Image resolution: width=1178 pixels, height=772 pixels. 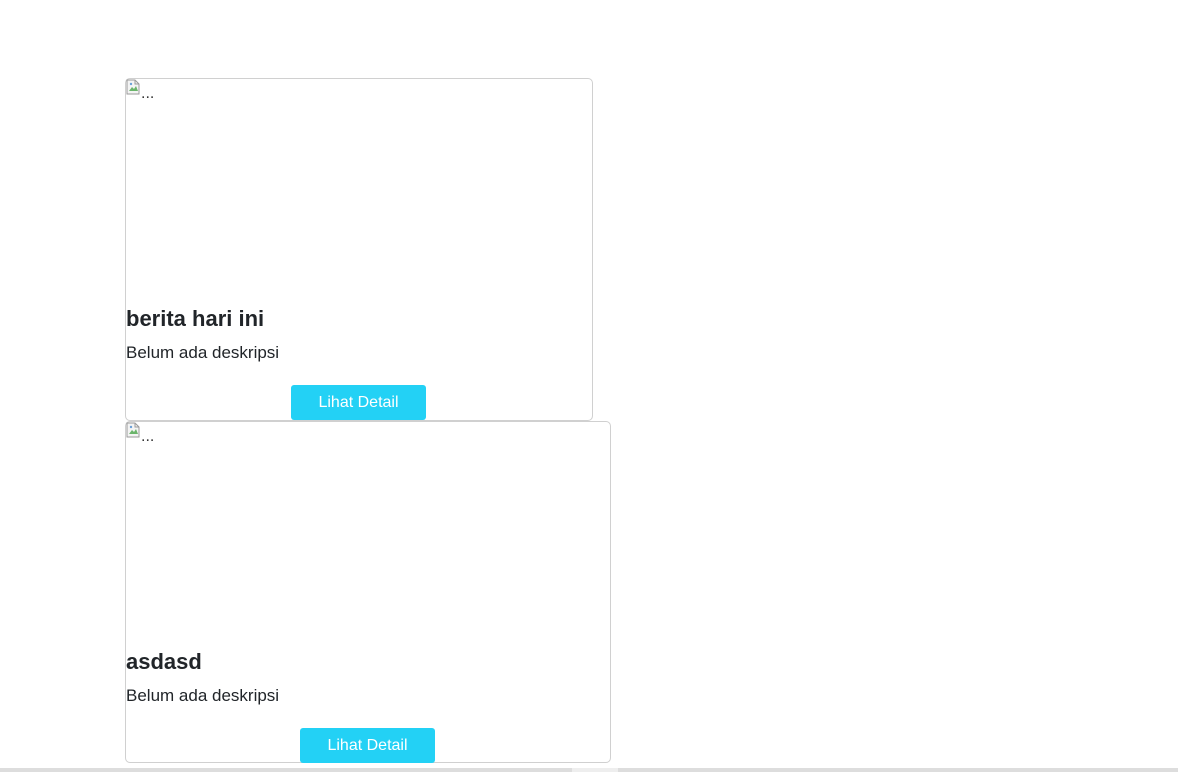 I want to click on horizontal-scrollbar, so click(x=589, y=770).